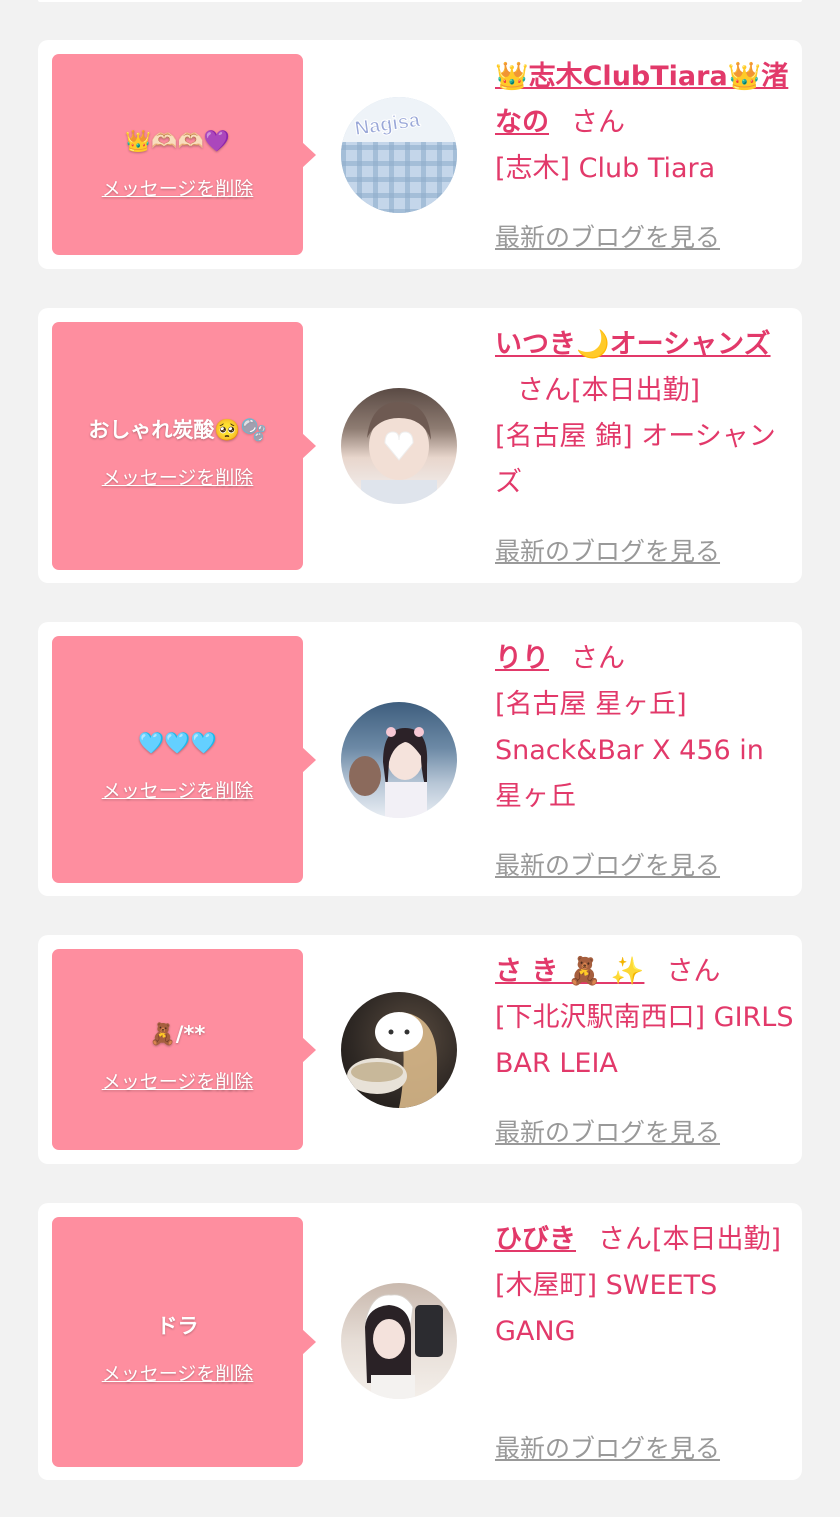 Image resolution: width=840 pixels, height=1517 pixels. I want to click on sender-info: いつき🌙オーシャンズさん[本日出勤] [名古屋 錦] オーシャンズ, so click(645, 414).